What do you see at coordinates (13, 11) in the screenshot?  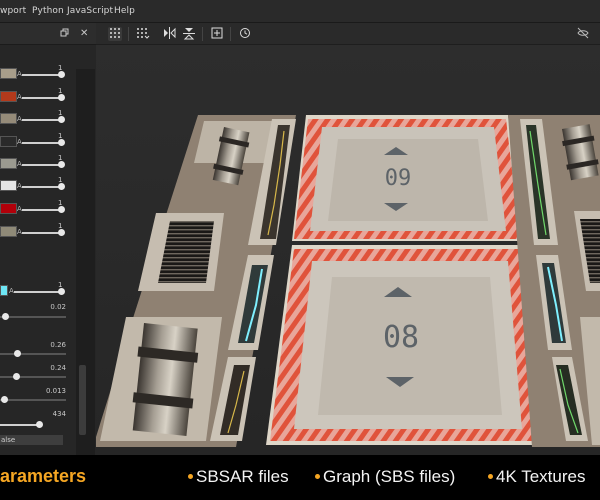 I see `menu-viewport: wport` at bounding box center [13, 11].